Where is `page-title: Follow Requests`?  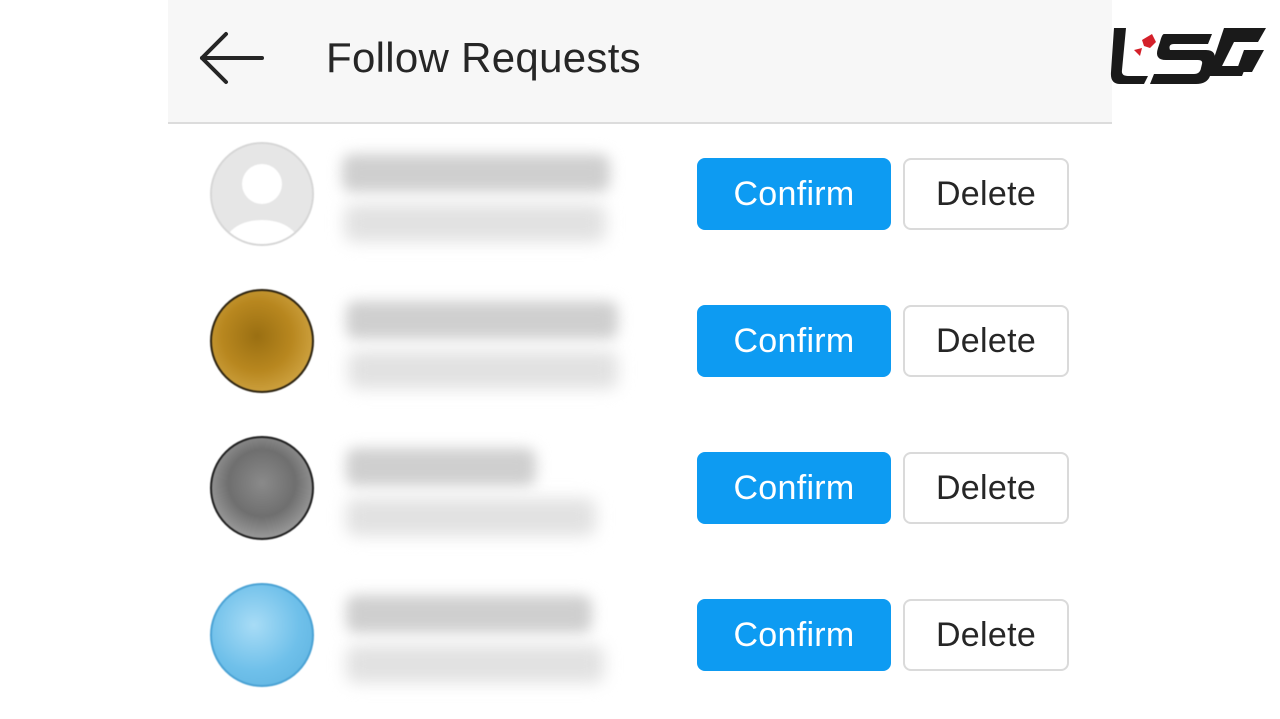 page-title: Follow Requests is located at coordinates (483, 57).